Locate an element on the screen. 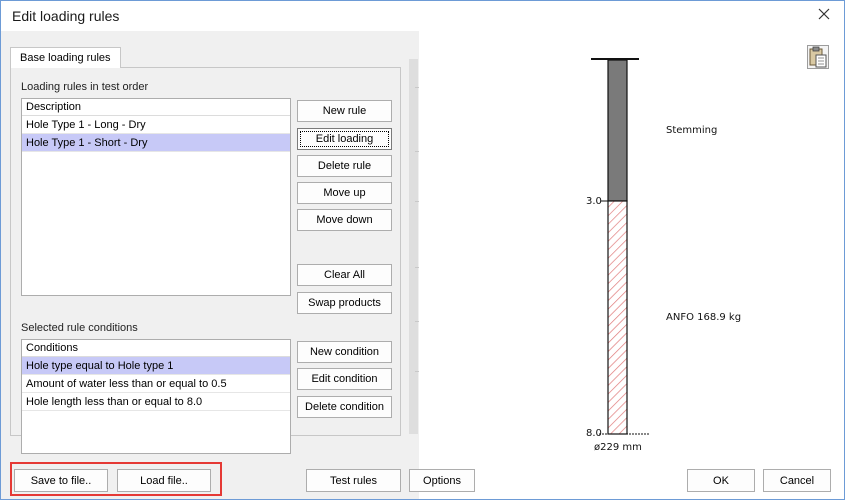 This screenshot has width=845, height=500. cancel-button: Cancel is located at coordinates (797, 480).